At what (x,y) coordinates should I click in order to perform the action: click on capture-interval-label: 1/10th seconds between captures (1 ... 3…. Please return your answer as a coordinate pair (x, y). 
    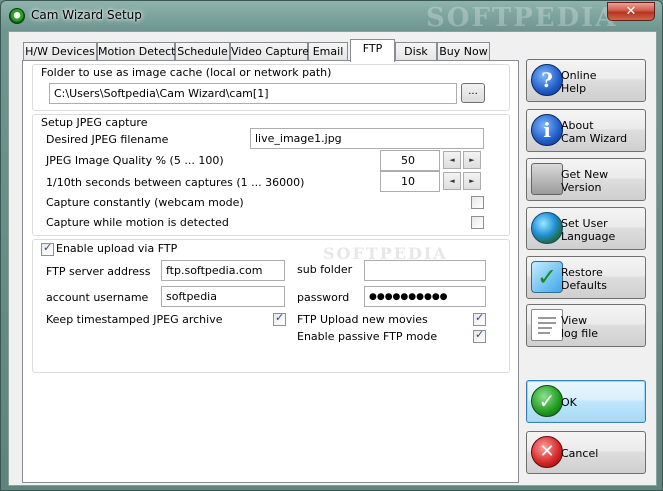
    Looking at the image, I should click on (175, 182).